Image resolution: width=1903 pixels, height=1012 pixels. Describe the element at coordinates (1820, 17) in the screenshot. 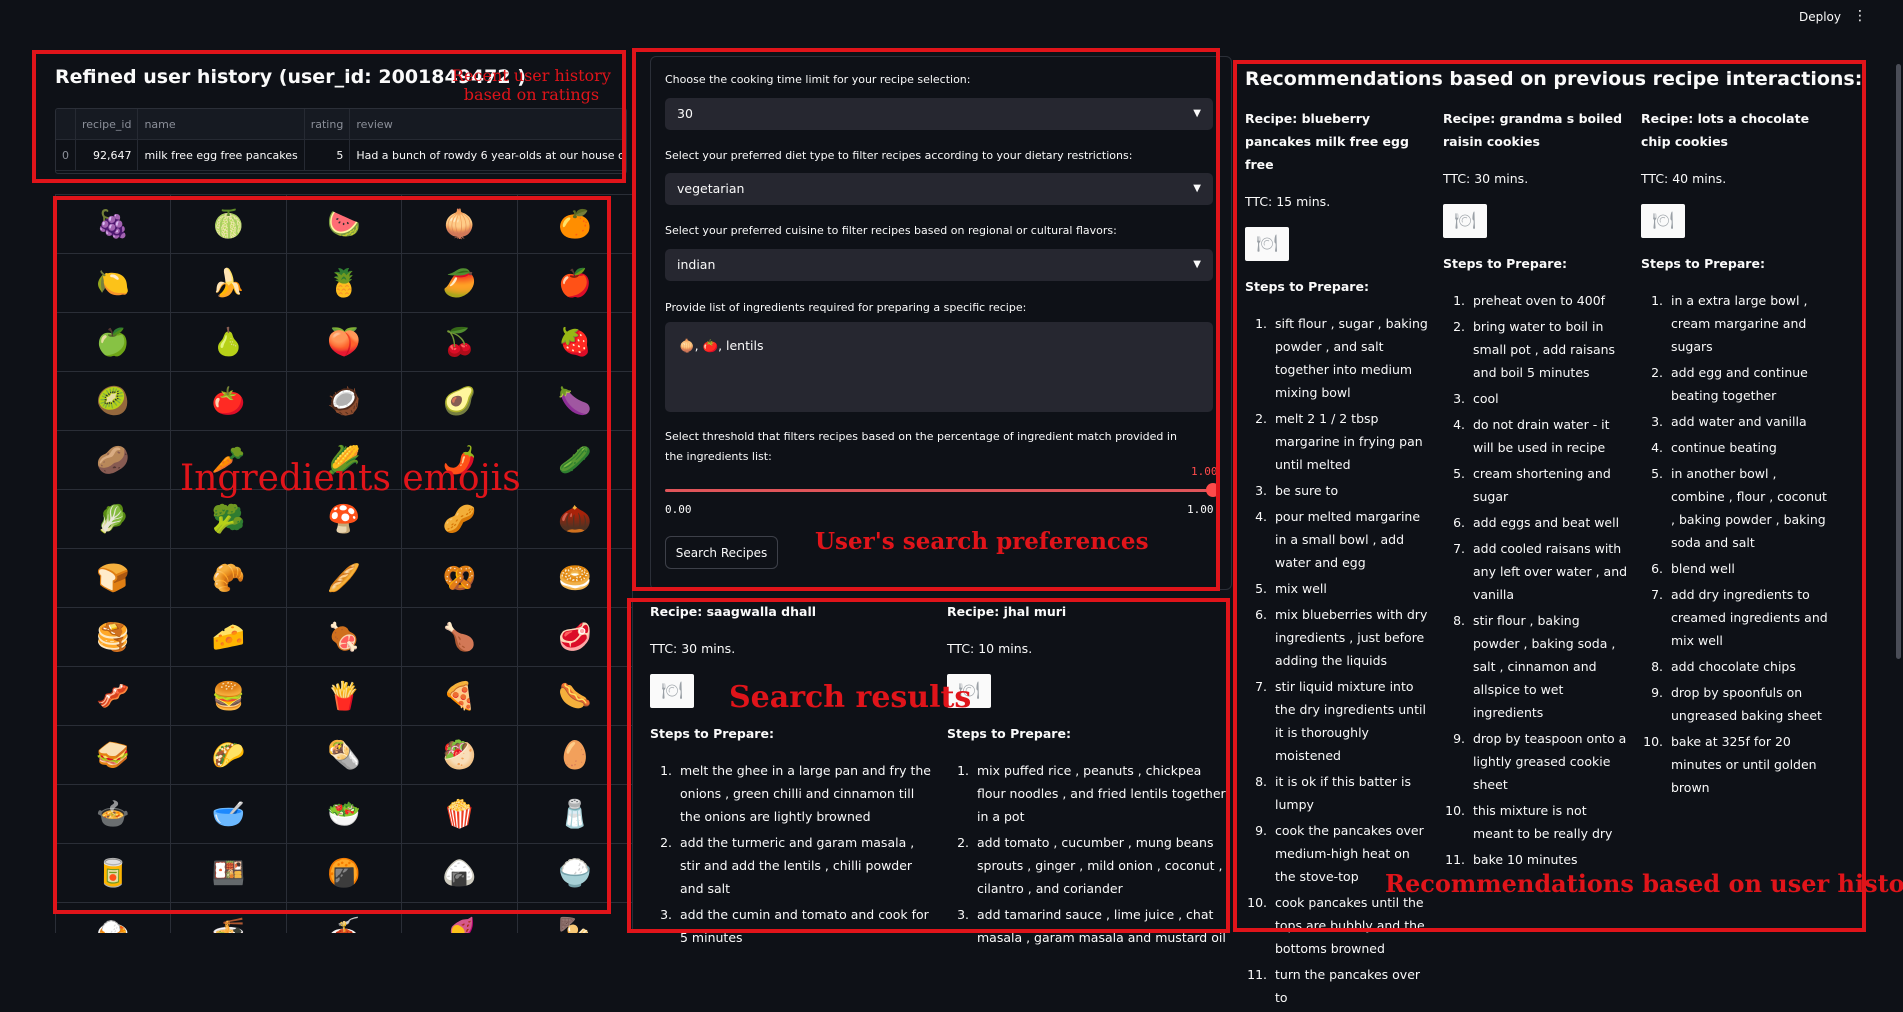

I see `deploy-button: Deploy` at that location.